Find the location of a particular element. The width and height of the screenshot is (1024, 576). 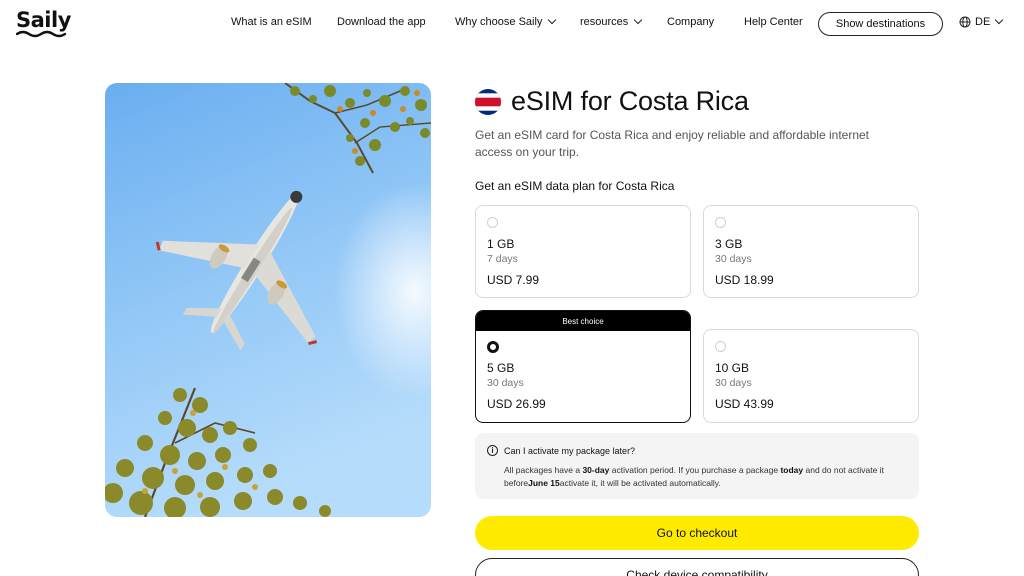

logo-wordmark: Saily is located at coordinates (43, 20).